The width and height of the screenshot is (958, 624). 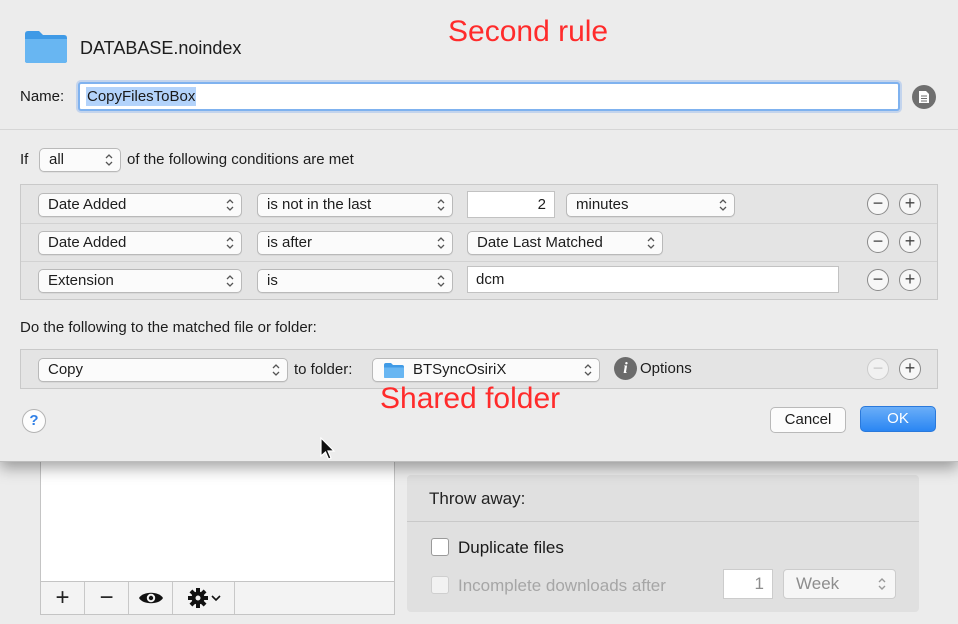 What do you see at coordinates (272, 280) in the screenshot?
I see `condition-operator-value: is` at bounding box center [272, 280].